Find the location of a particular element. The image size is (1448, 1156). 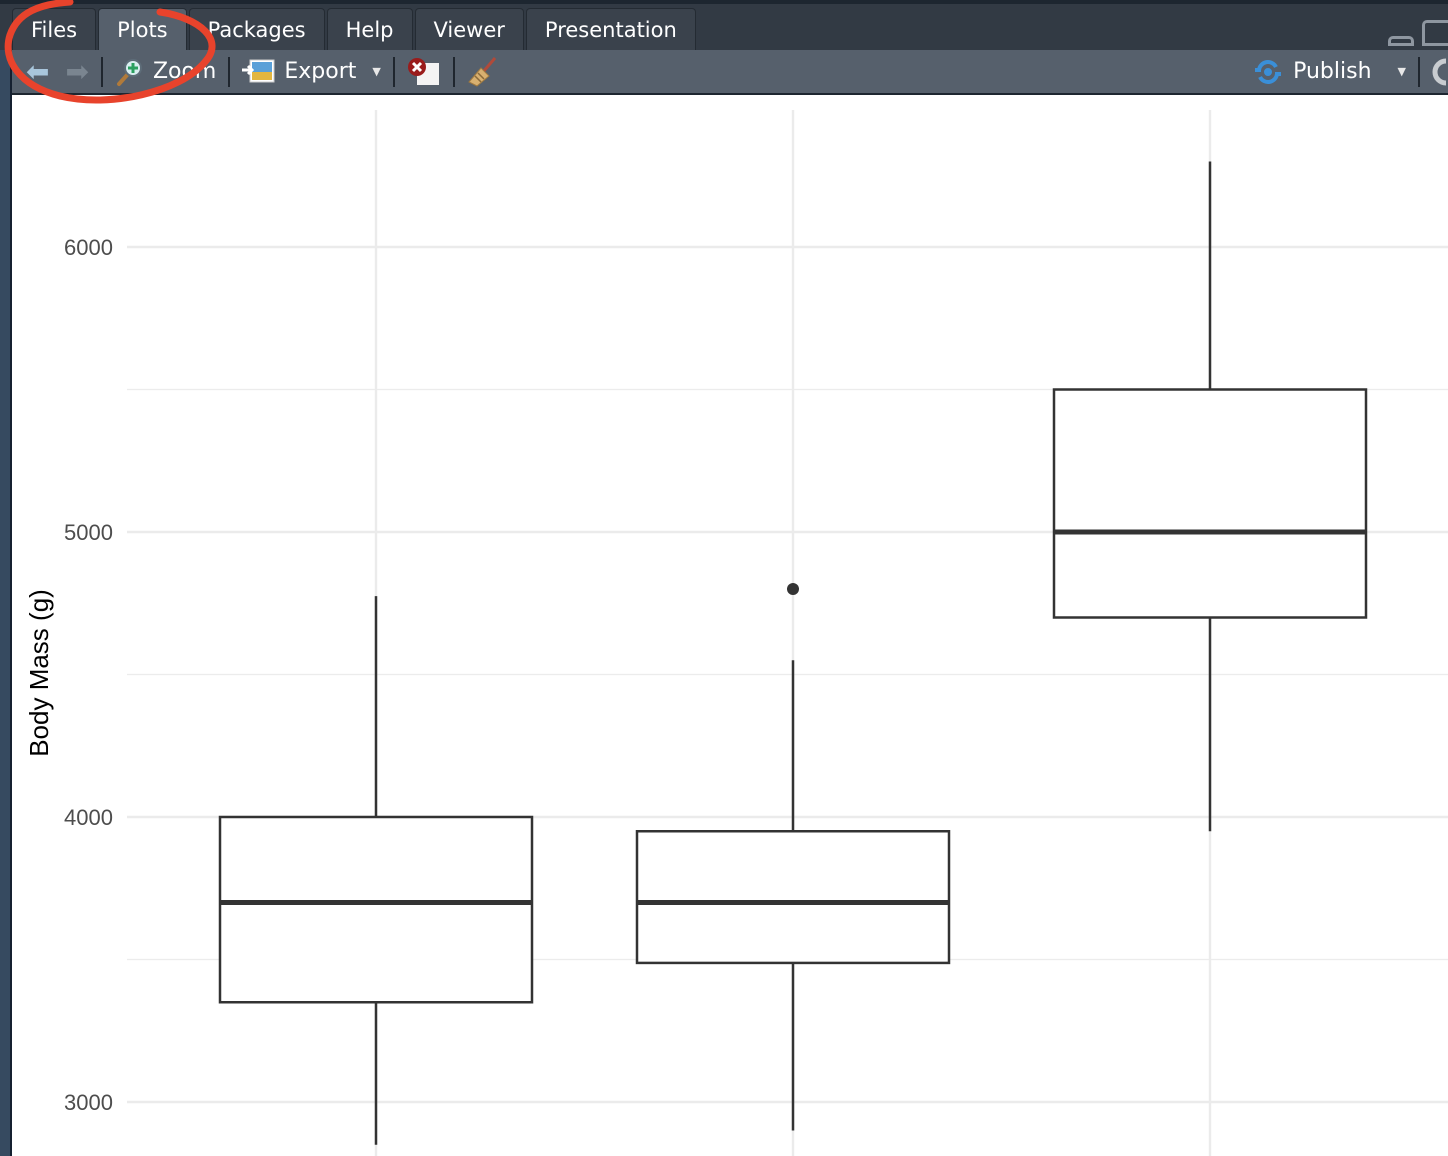

publish-button: Publish ▼ is located at coordinates (1328, 71).